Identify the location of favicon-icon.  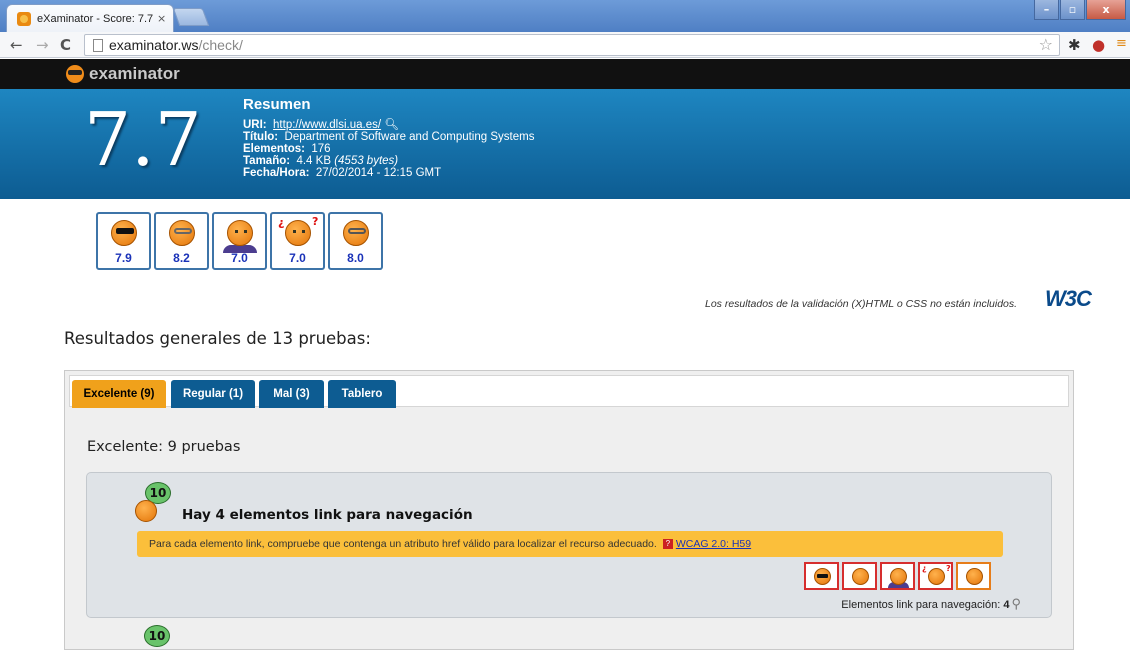
(24, 19).